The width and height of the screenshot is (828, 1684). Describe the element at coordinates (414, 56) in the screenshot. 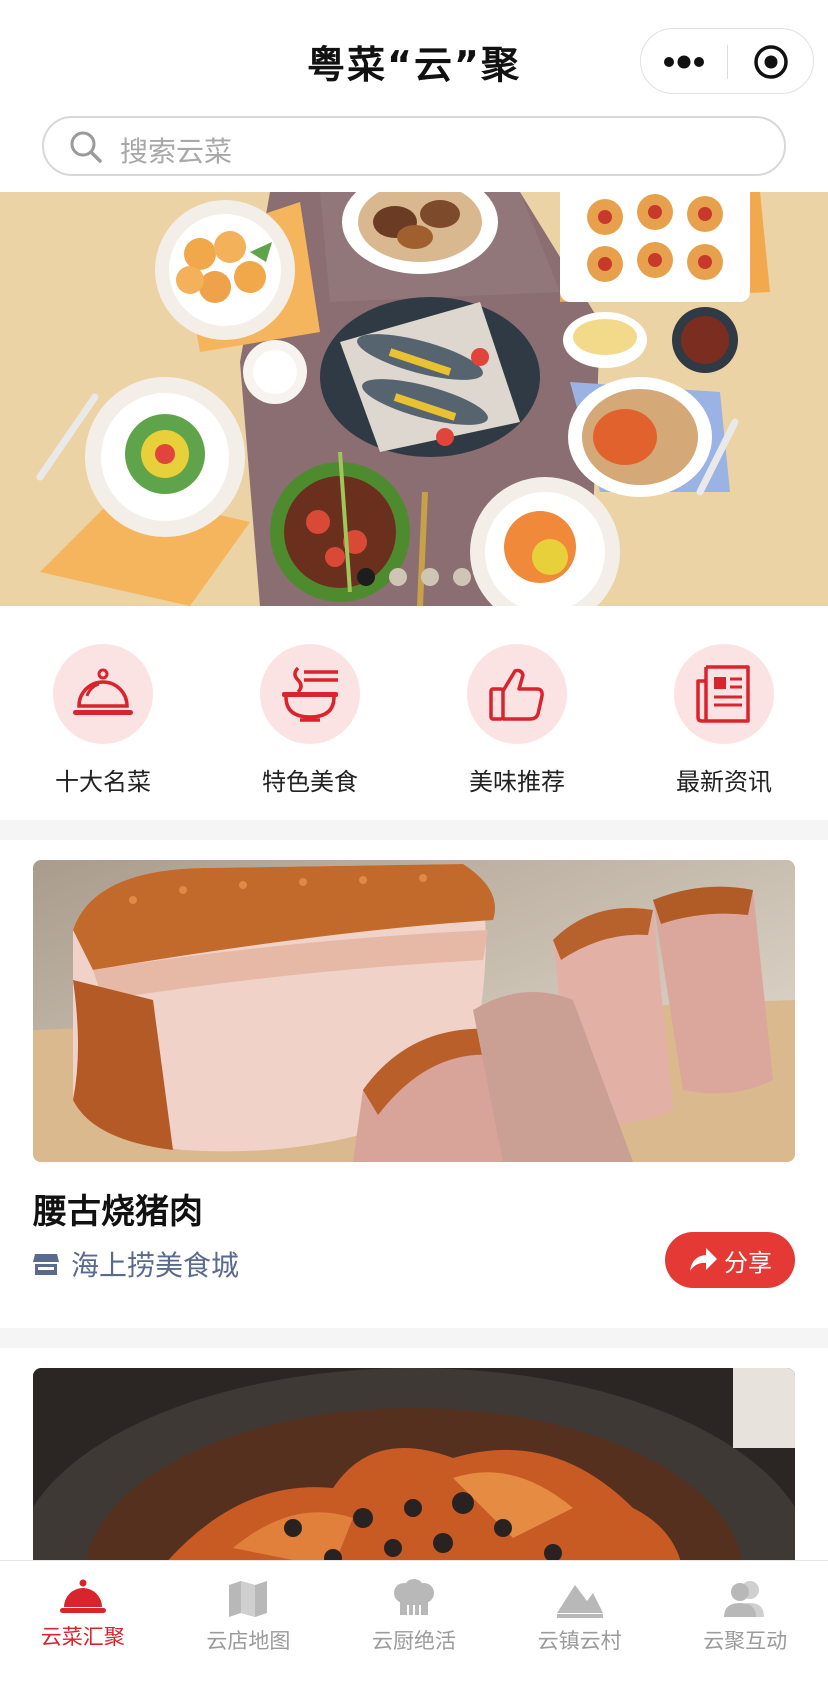

I see `nav-header: 粤菜“云”聚` at that location.